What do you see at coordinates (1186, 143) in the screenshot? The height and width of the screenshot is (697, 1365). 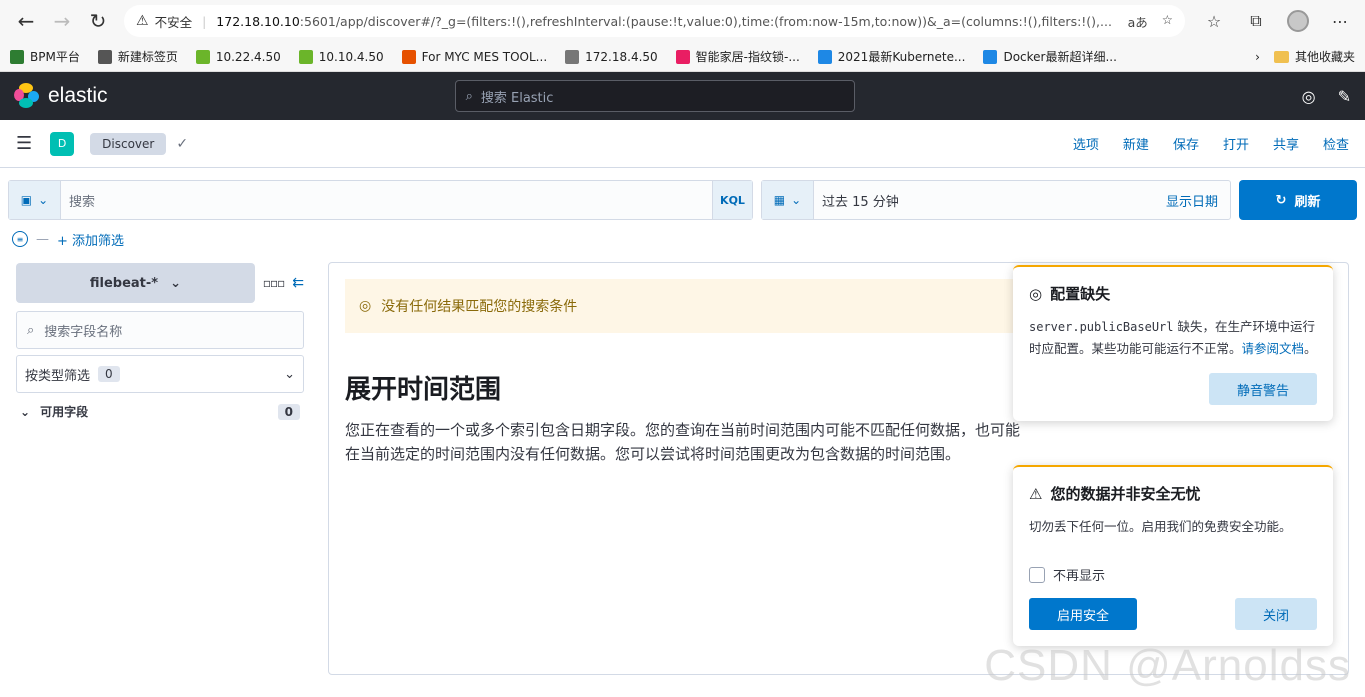 I see `top-nav-link: 保存` at bounding box center [1186, 143].